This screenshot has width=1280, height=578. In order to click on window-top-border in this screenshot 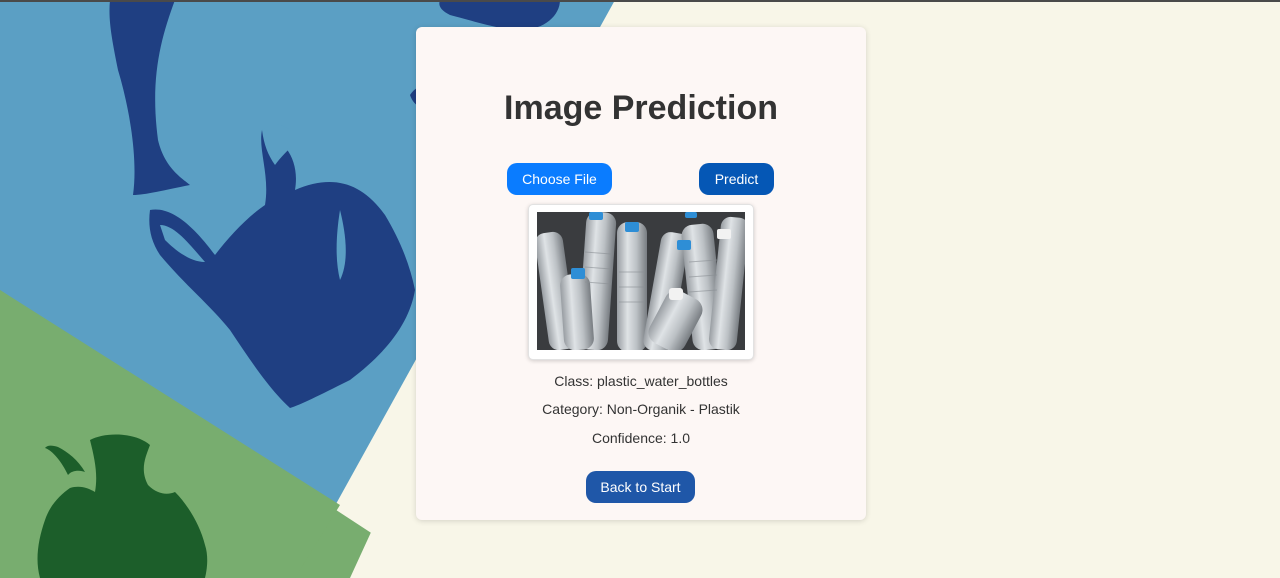, I will do `click(640, 1)`.